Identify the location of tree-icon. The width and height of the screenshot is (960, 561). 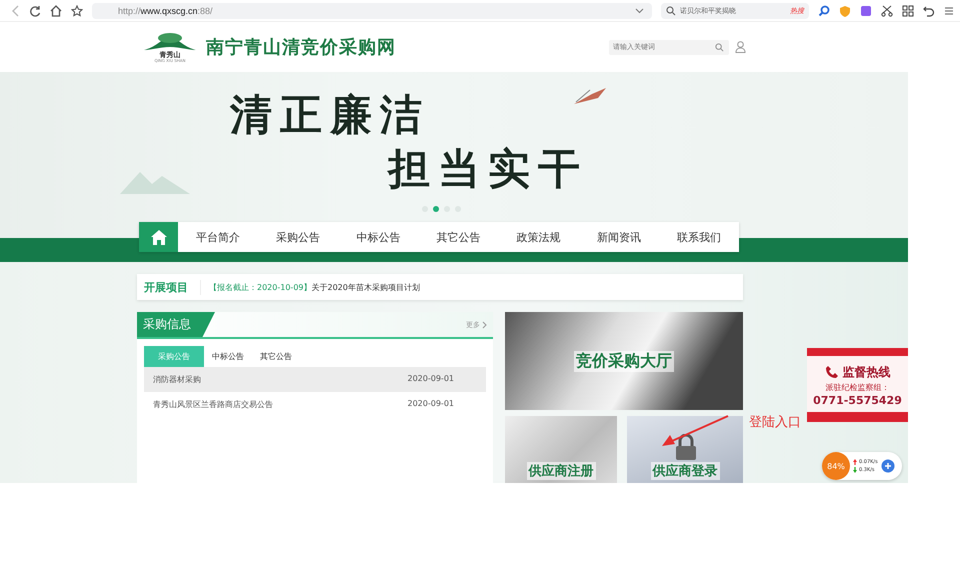
(170, 42).